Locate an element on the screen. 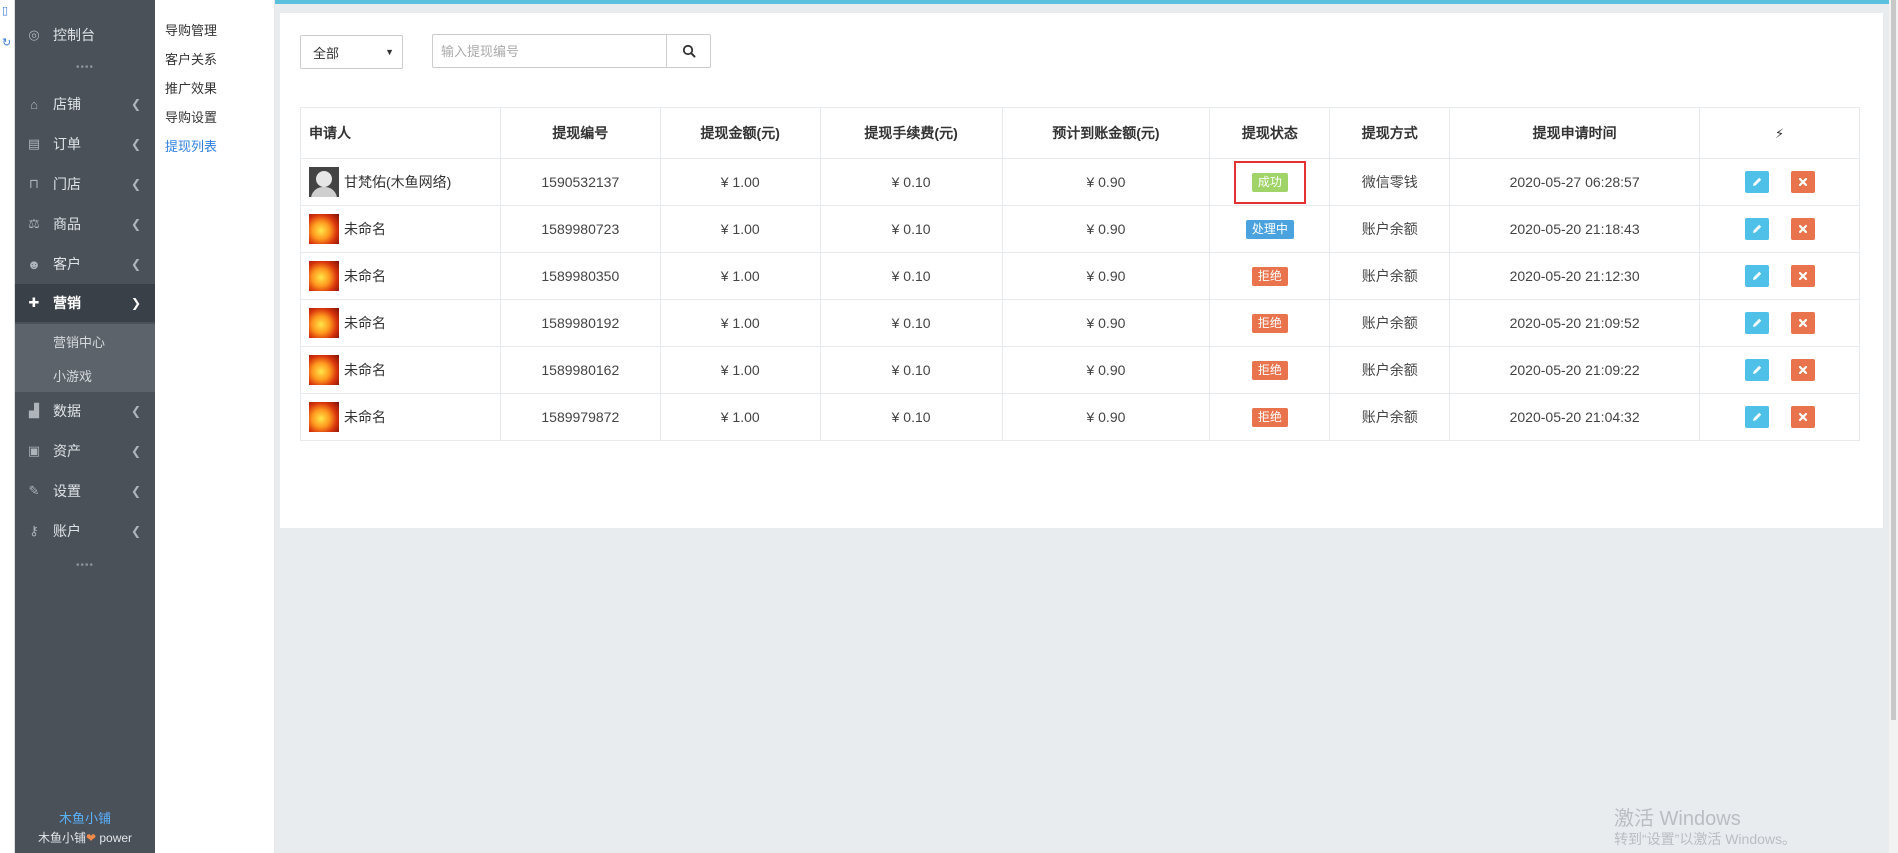 This screenshot has width=1898, height=853. sidebar-item-label: 商品 is located at coordinates (67, 224).